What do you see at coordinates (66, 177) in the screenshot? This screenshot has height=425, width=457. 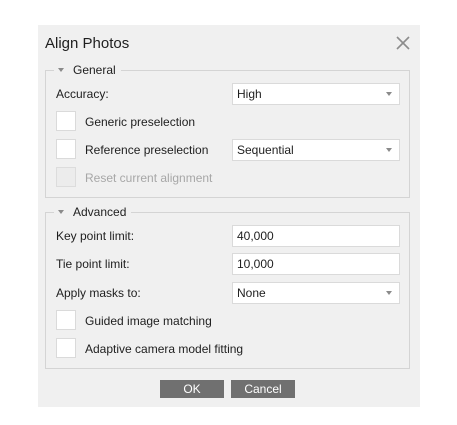 I see `reset-alignment-checkbox` at bounding box center [66, 177].